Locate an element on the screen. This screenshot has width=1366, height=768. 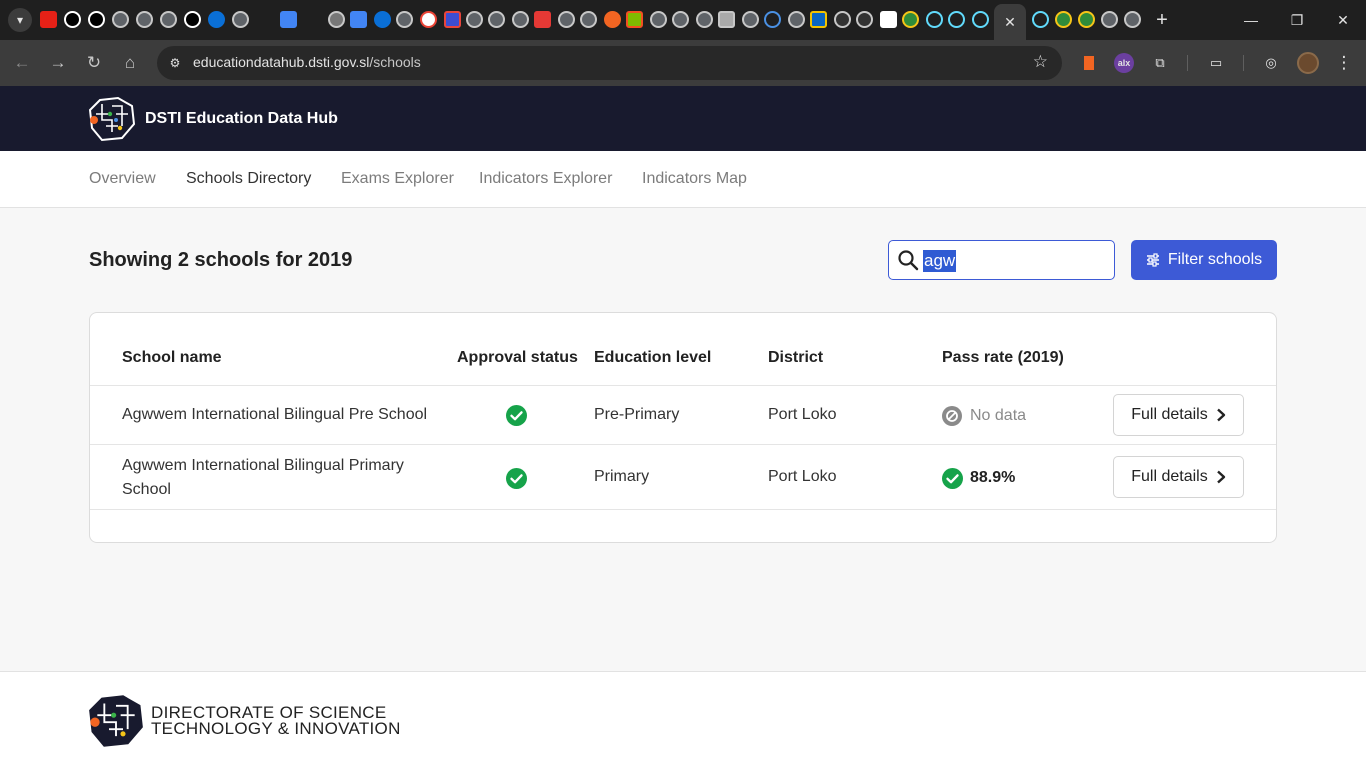
alx-extension-label: alx is located at coordinates (1124, 63).